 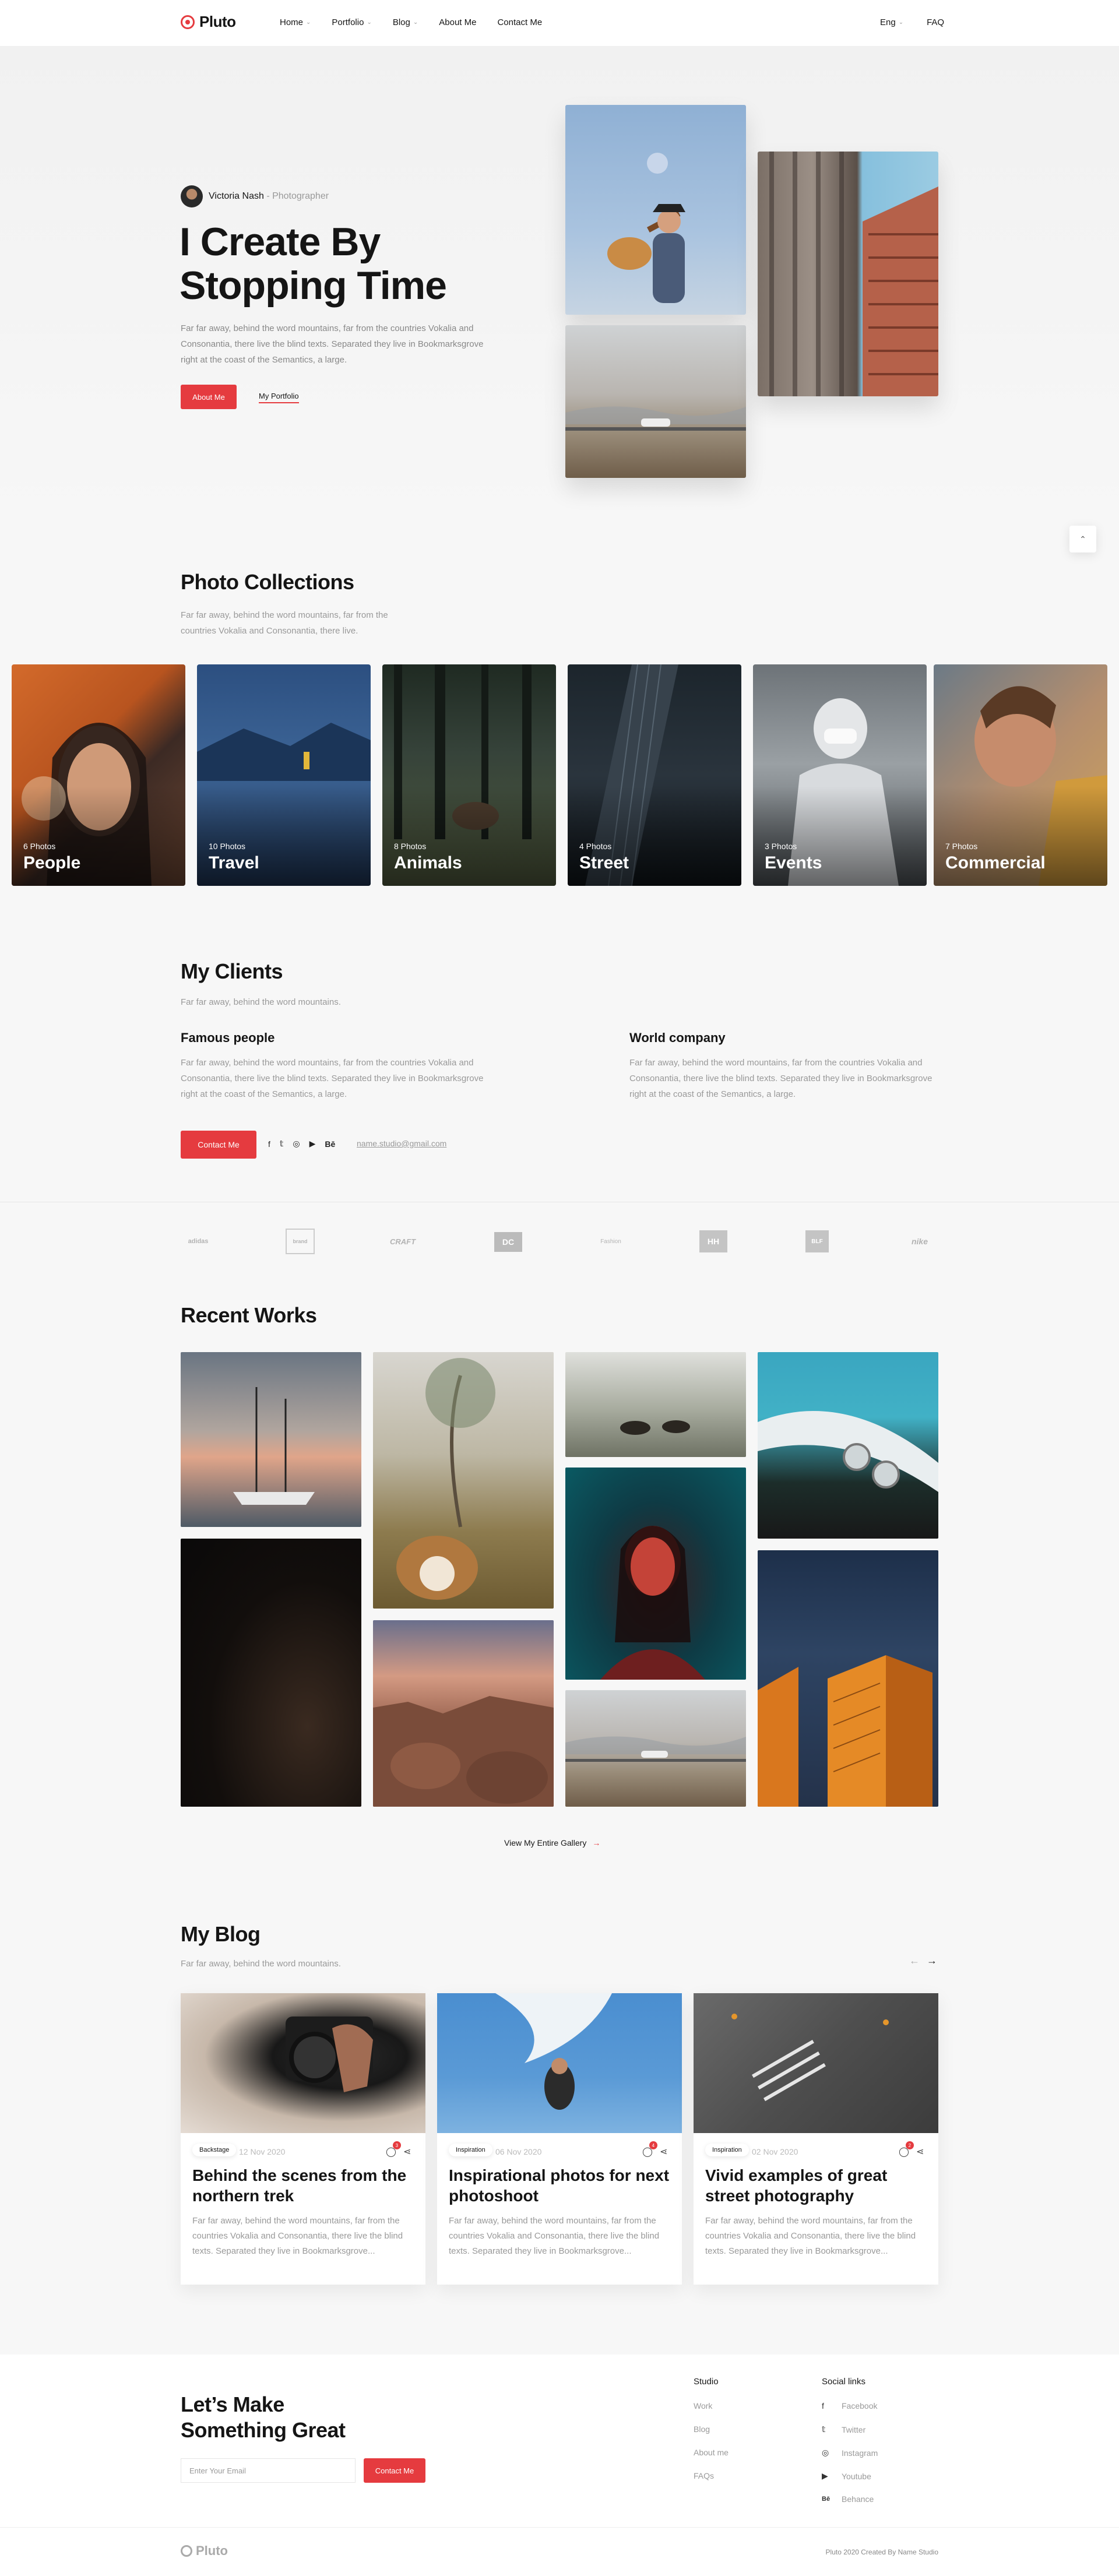 What do you see at coordinates (932, 1961) in the screenshot?
I see `arrow-right-icon: →` at bounding box center [932, 1961].